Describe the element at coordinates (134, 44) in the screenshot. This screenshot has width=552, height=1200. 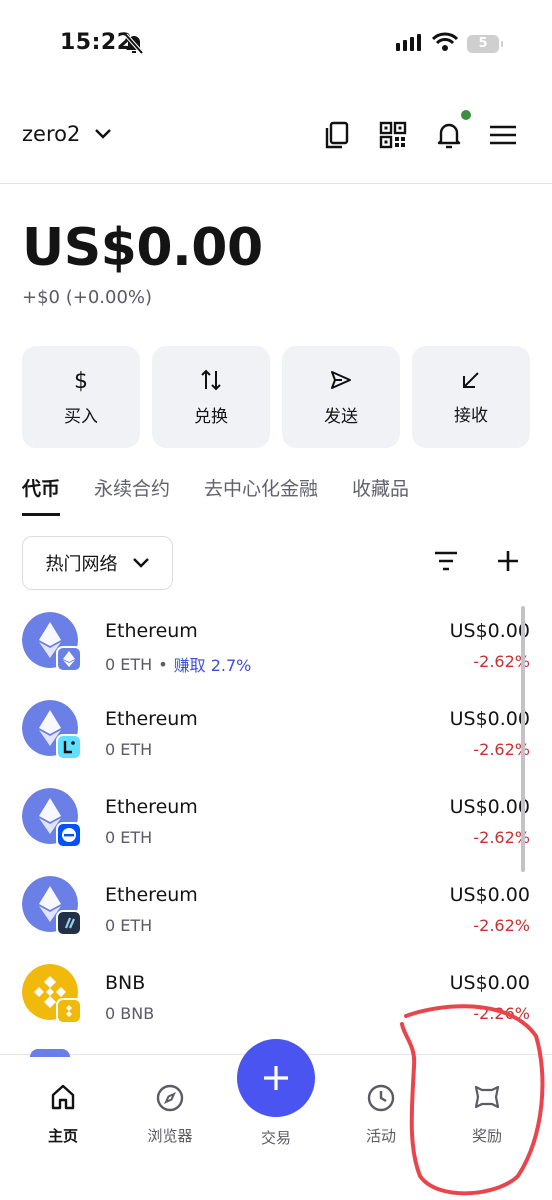
I see `bell-muted-icon` at that location.